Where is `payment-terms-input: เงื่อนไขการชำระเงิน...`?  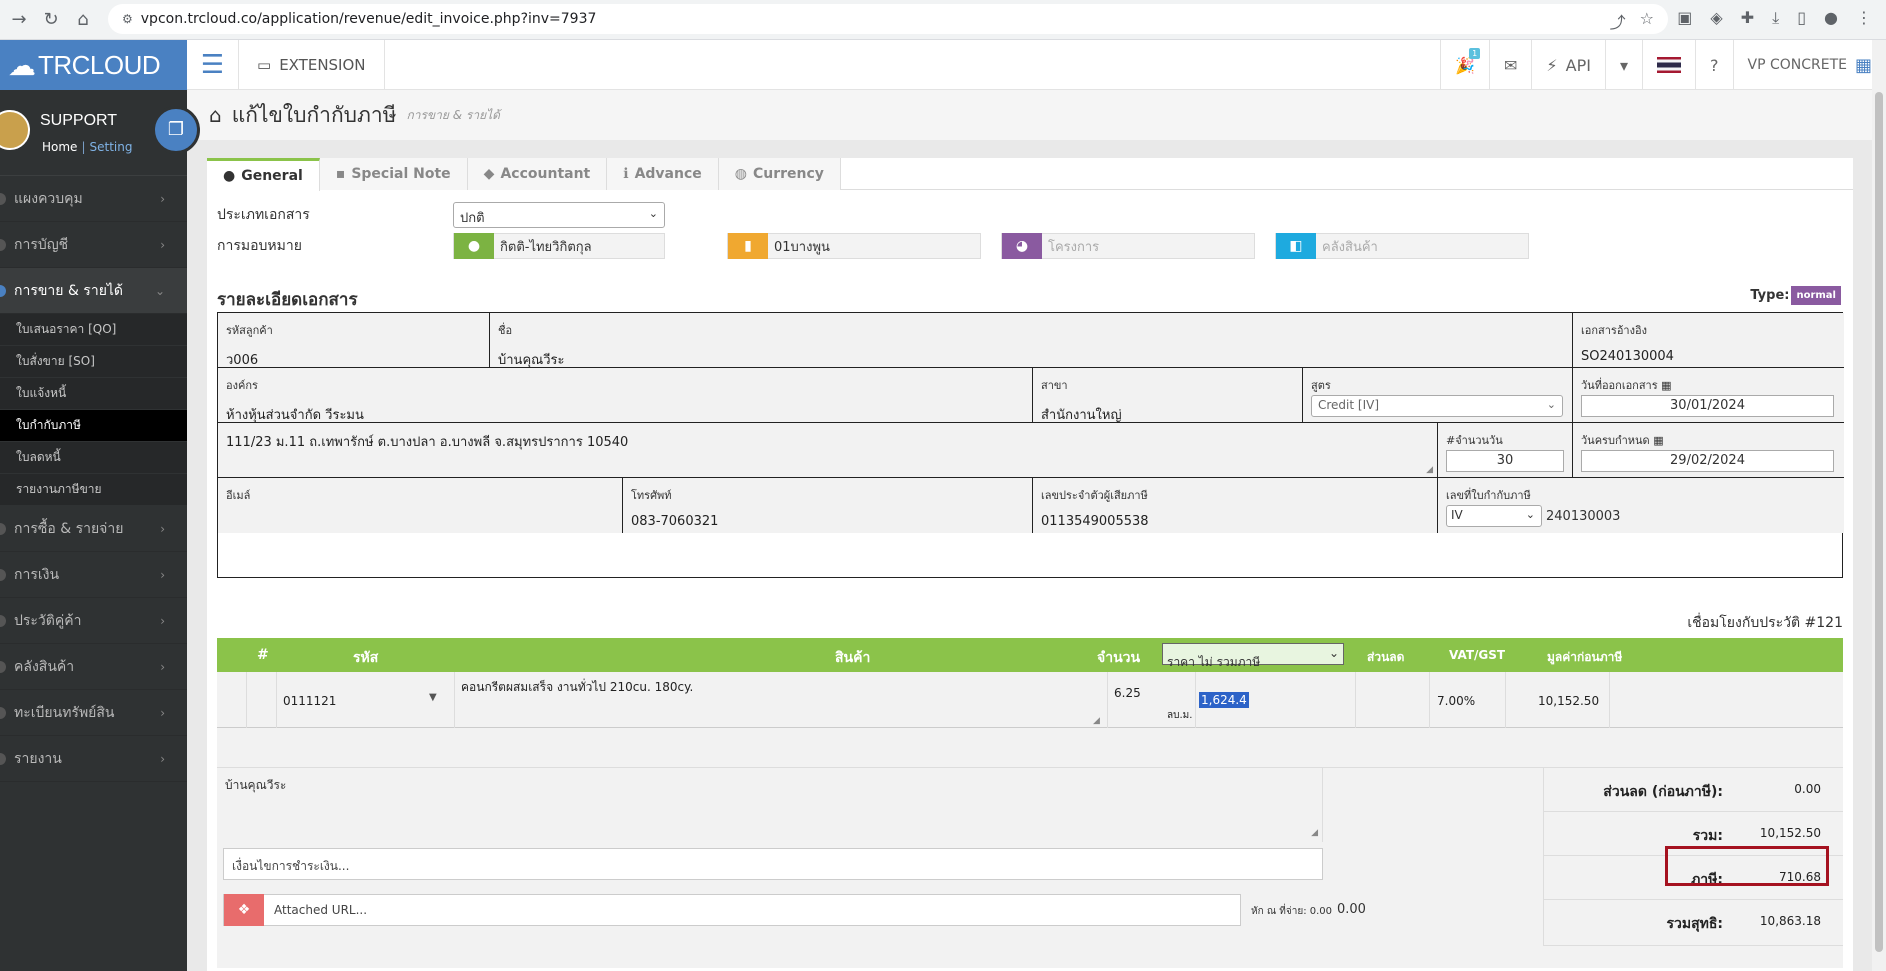
payment-terms-input: เงื่อนไขการชำระเงิน... is located at coordinates (773, 864).